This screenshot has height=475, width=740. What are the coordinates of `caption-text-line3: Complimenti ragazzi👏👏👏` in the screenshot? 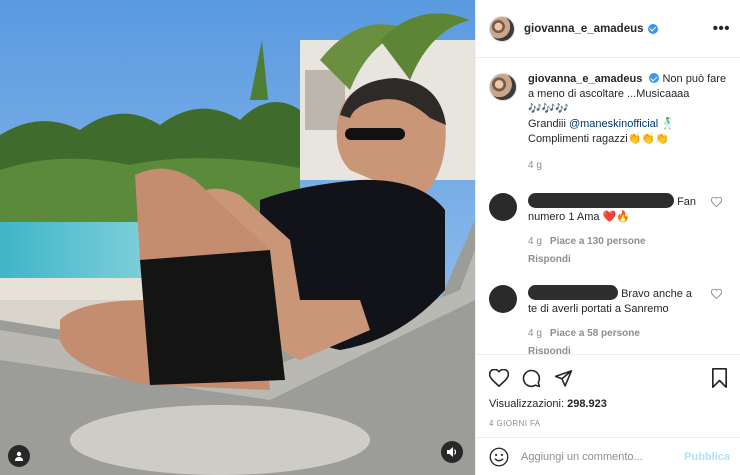 It's located at (598, 139).